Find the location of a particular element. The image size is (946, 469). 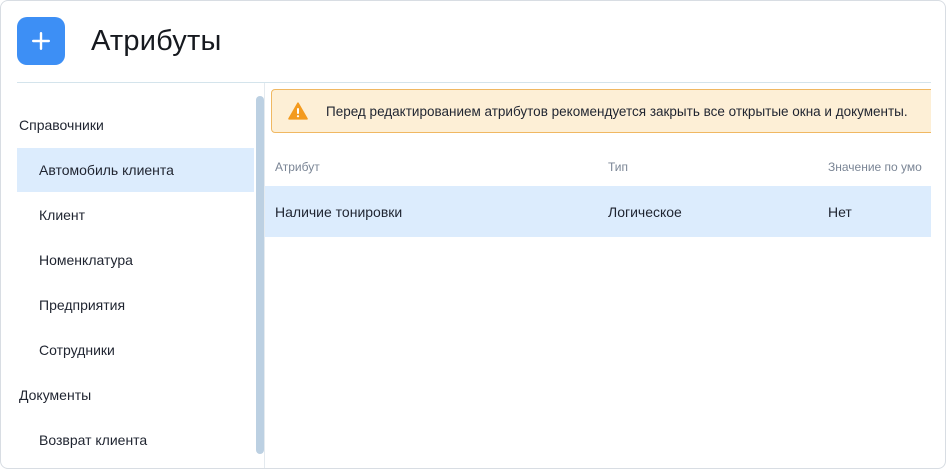

sidebar-item-employees: Сотрудники is located at coordinates (135, 350).